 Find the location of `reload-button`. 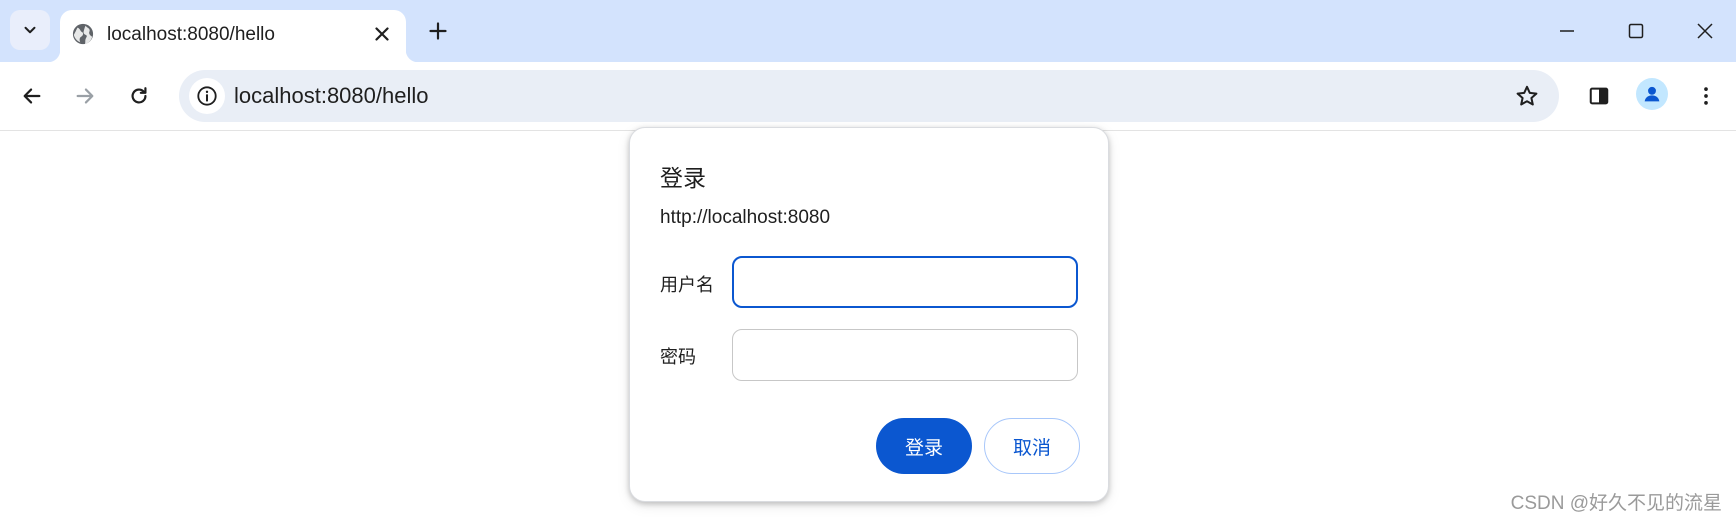

reload-button is located at coordinates (139, 96).